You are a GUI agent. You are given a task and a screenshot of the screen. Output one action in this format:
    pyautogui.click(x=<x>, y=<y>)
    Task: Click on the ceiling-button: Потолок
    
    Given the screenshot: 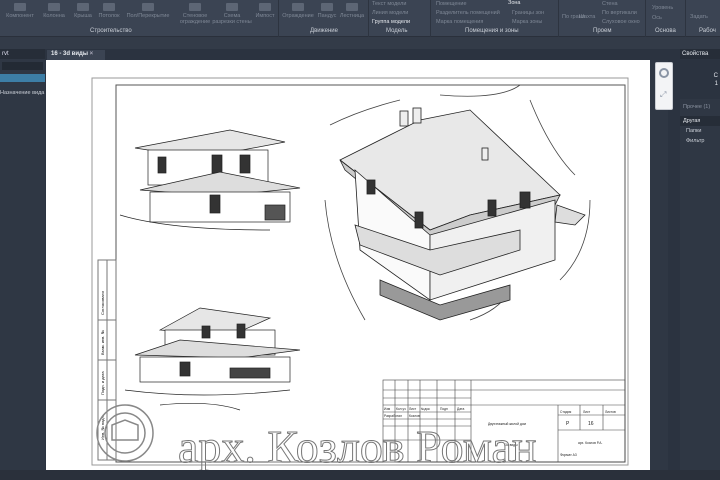 What is the action you would take?
    pyautogui.click(x=109, y=11)
    